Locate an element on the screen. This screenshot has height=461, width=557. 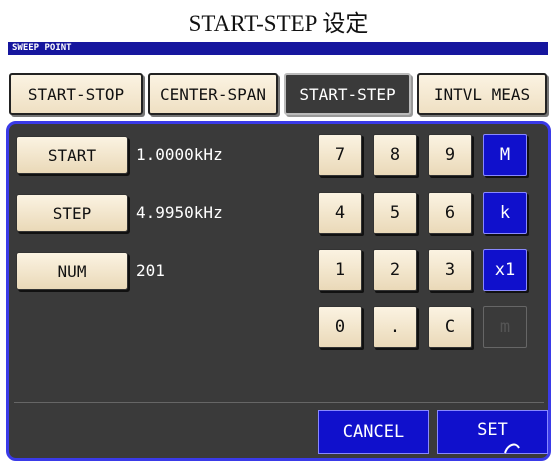
set-button: SET is located at coordinates (492, 432).